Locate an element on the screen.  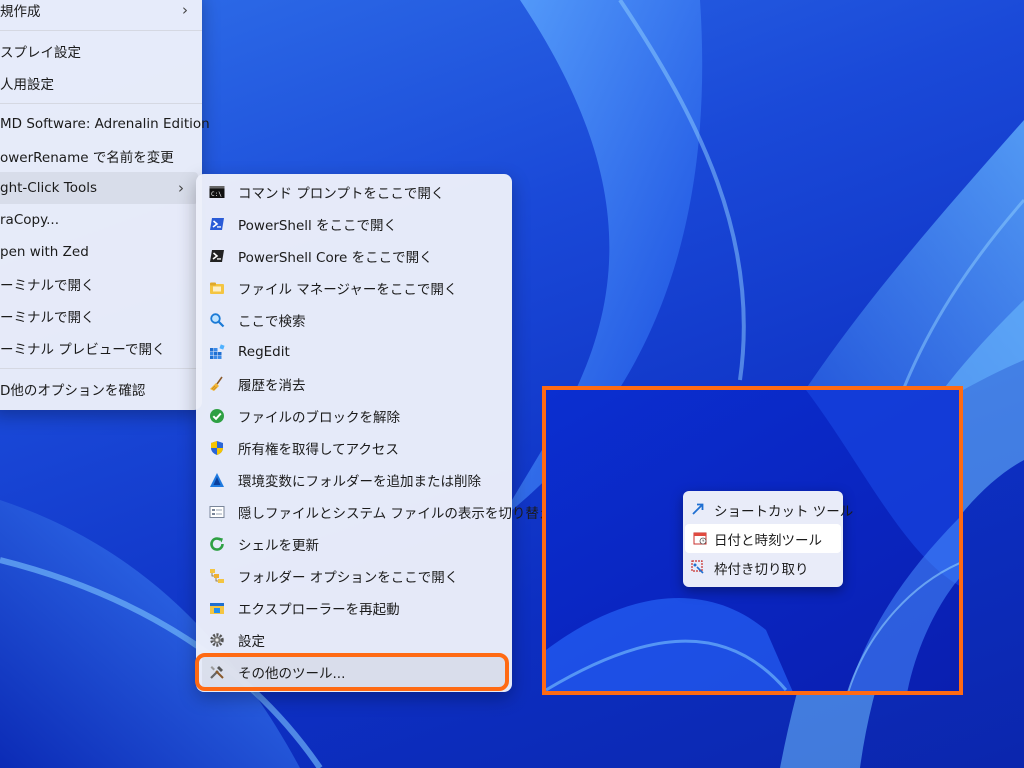
tools-item-shortcut-tools: ショートカット ツール is located at coordinates (768, 509).